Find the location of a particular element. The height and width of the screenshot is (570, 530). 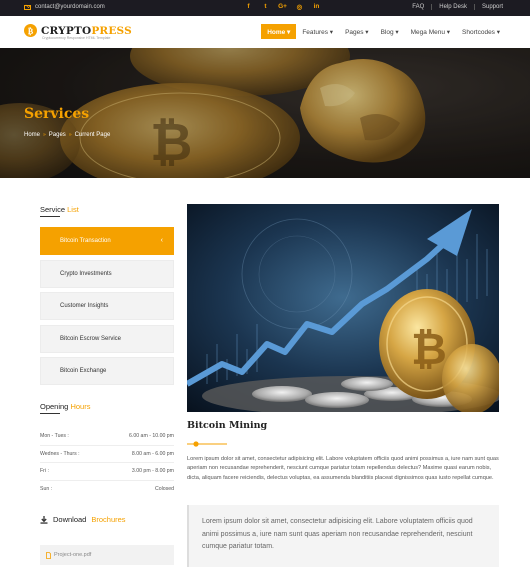

pdf-download-link: Project-one.pdf is located at coordinates (107, 555).